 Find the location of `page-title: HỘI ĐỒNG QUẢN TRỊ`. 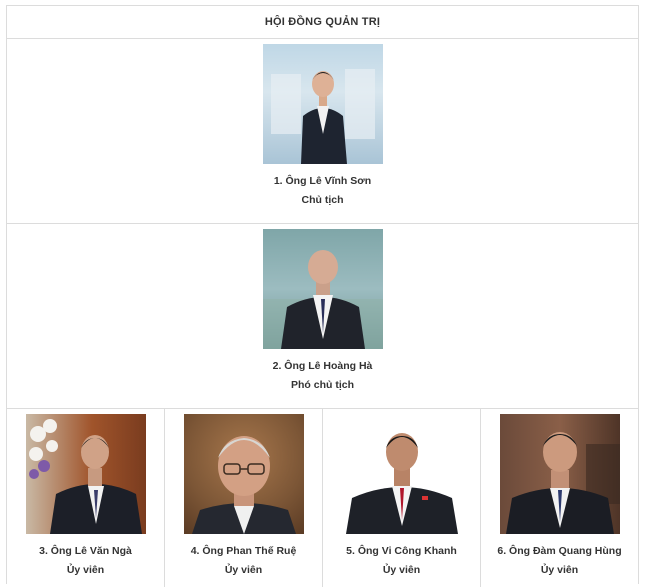

page-title: HỘI ĐỒNG QUẢN TRỊ is located at coordinates (322, 22).